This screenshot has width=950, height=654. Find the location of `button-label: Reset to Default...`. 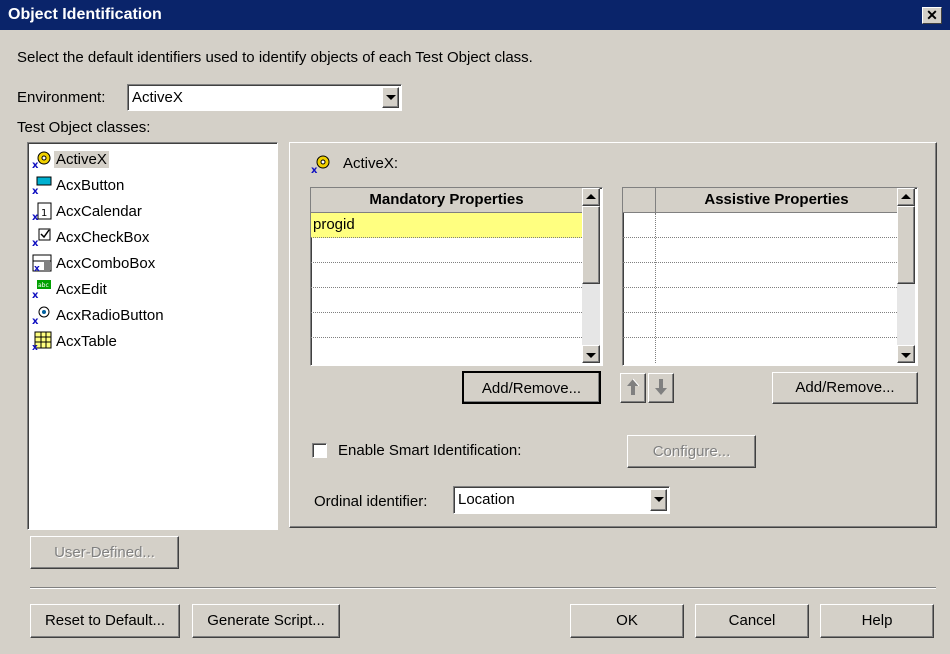

button-label: Reset to Default... is located at coordinates (105, 620).